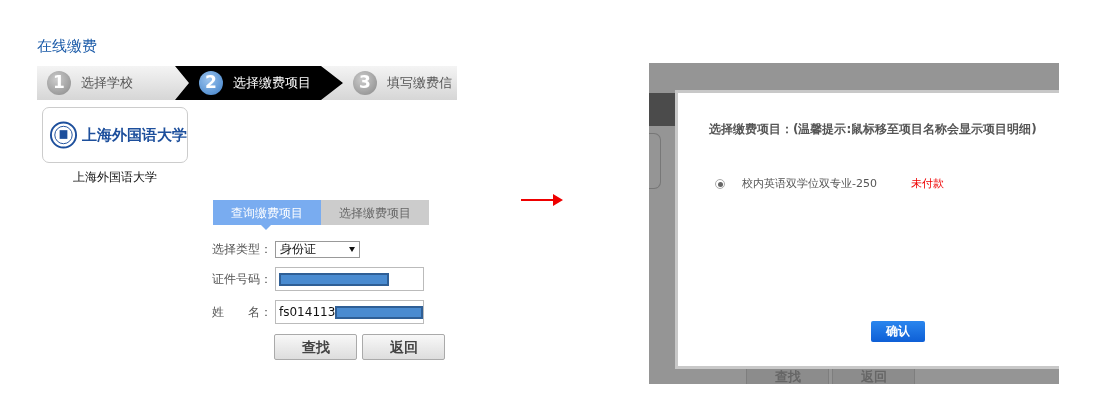  I want to click on step-label: 选择缴费项目, so click(272, 83).